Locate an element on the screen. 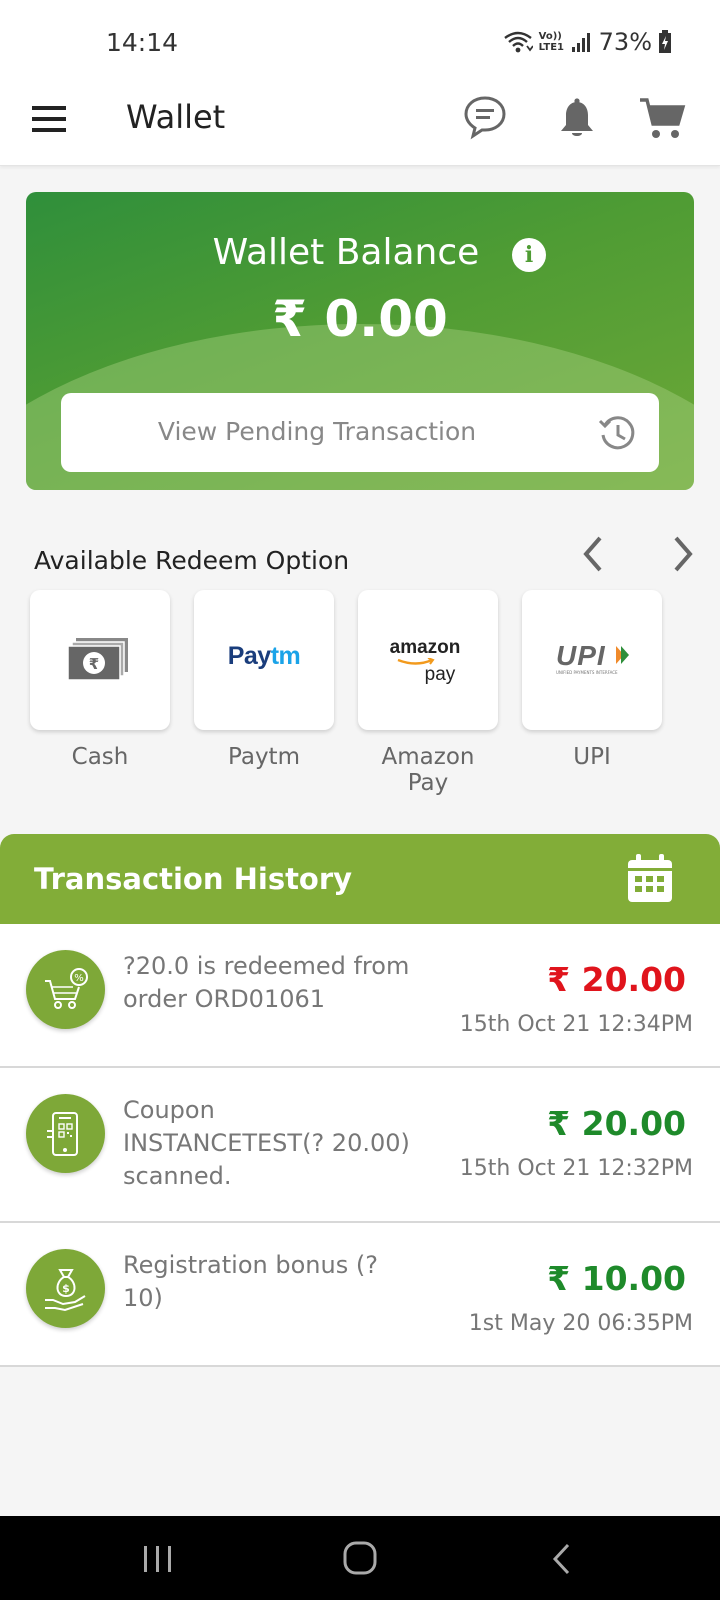  redeem-section-title: Available Redeem Option is located at coordinates (192, 560).